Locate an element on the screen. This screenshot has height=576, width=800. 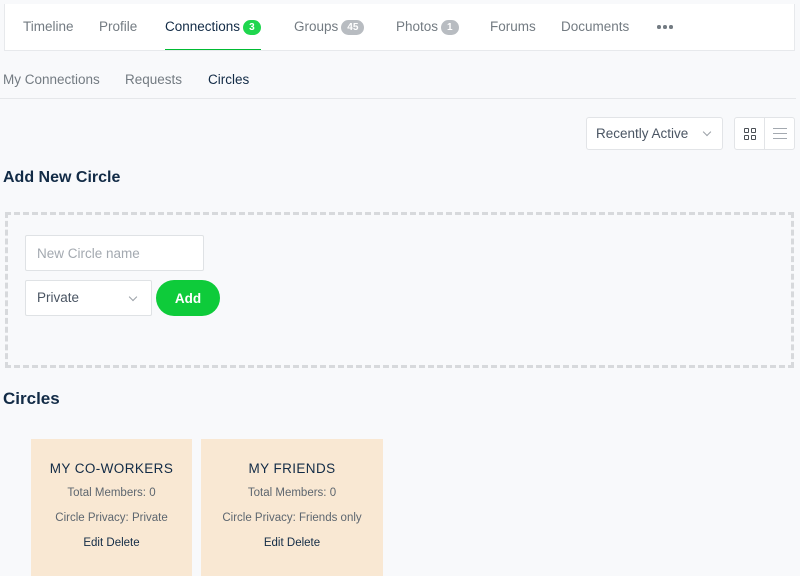
tab-label: Photos is located at coordinates (417, 26).